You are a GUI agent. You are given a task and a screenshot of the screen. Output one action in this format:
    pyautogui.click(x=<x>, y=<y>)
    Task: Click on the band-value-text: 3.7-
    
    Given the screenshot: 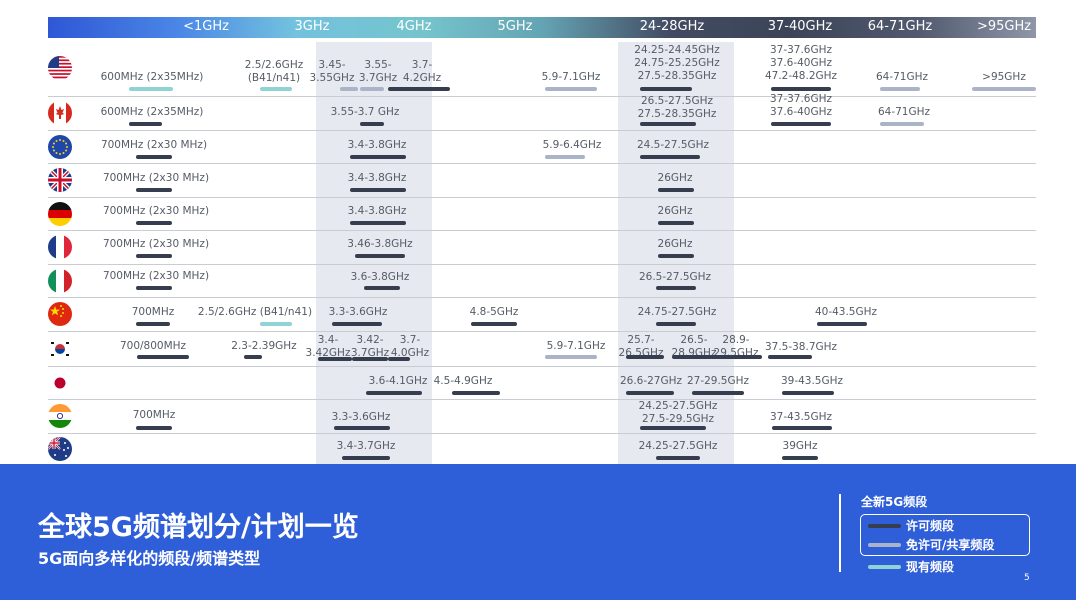 What is the action you would take?
    pyautogui.click(x=422, y=65)
    